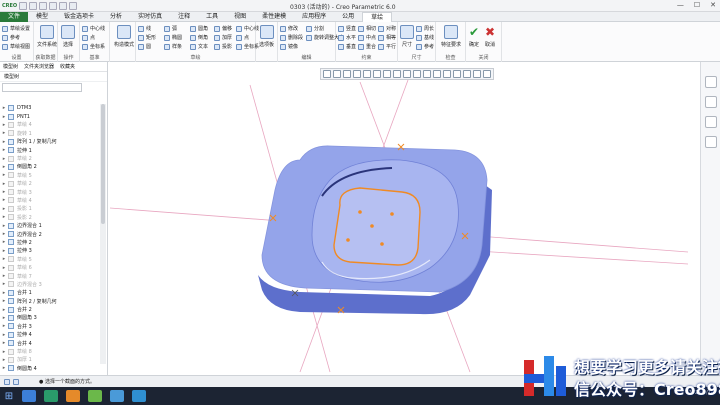 The height and width of the screenshot is (405, 720). I want to click on model-tree-item: ▸ 合并 4, so click(50, 343).